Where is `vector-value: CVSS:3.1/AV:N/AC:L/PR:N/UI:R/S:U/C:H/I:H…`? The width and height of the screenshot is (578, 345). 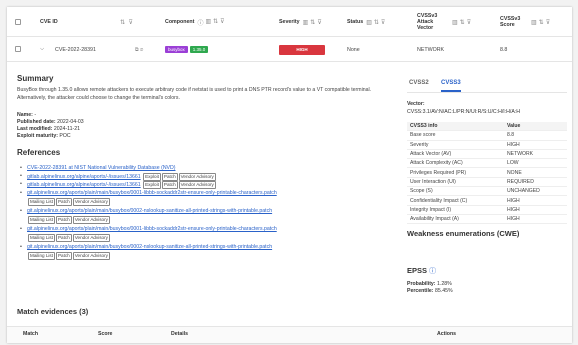
vector-value: CVSS:3.1/AV:N/AC:L/PR:N/UI:R/S:U/C:H/I:H… is located at coordinates (463, 112).